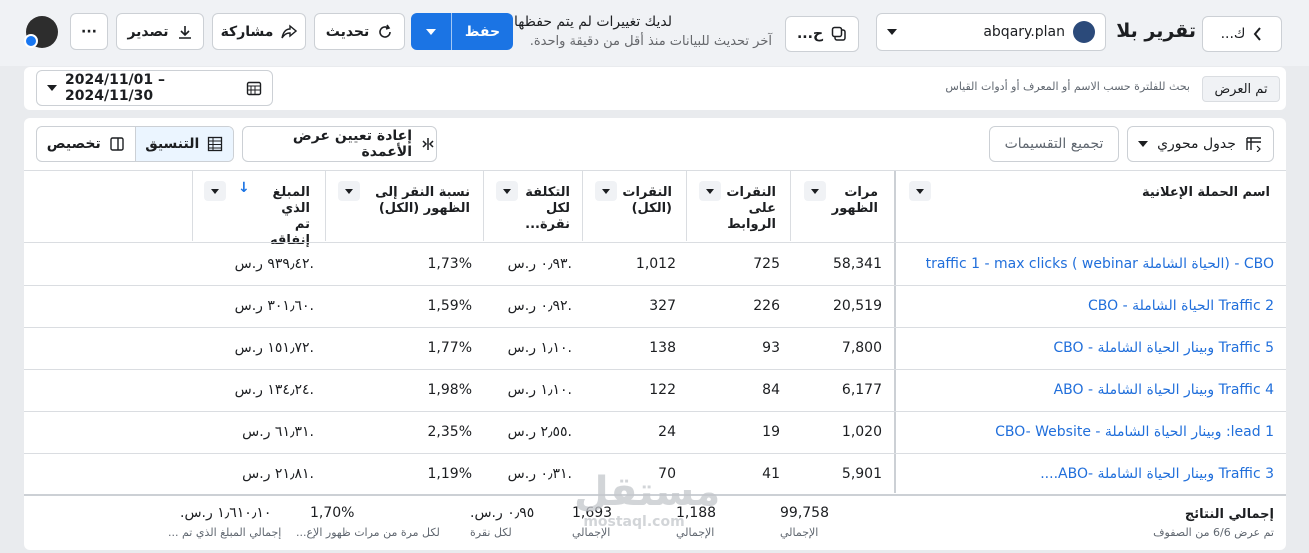 This screenshot has height=553, width=1309. I want to click on cell-spend: ٢١٫٨١ ر.س., so click(278, 474).